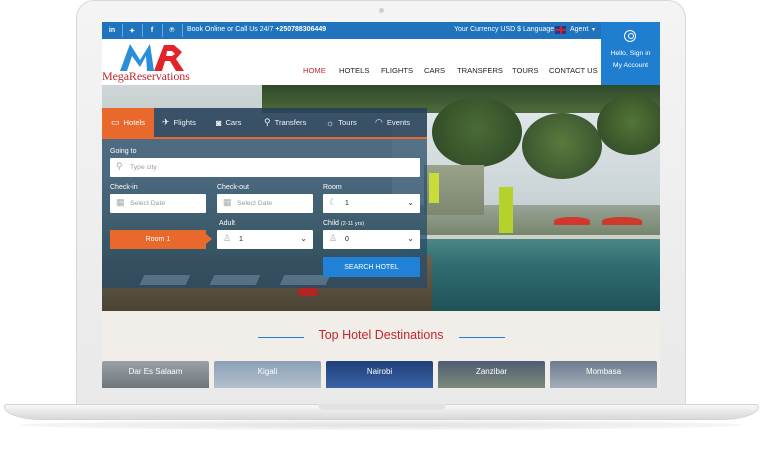 The height and width of the screenshot is (449, 763). What do you see at coordinates (112, 30) in the screenshot?
I see `linkedin-icon: in` at bounding box center [112, 30].